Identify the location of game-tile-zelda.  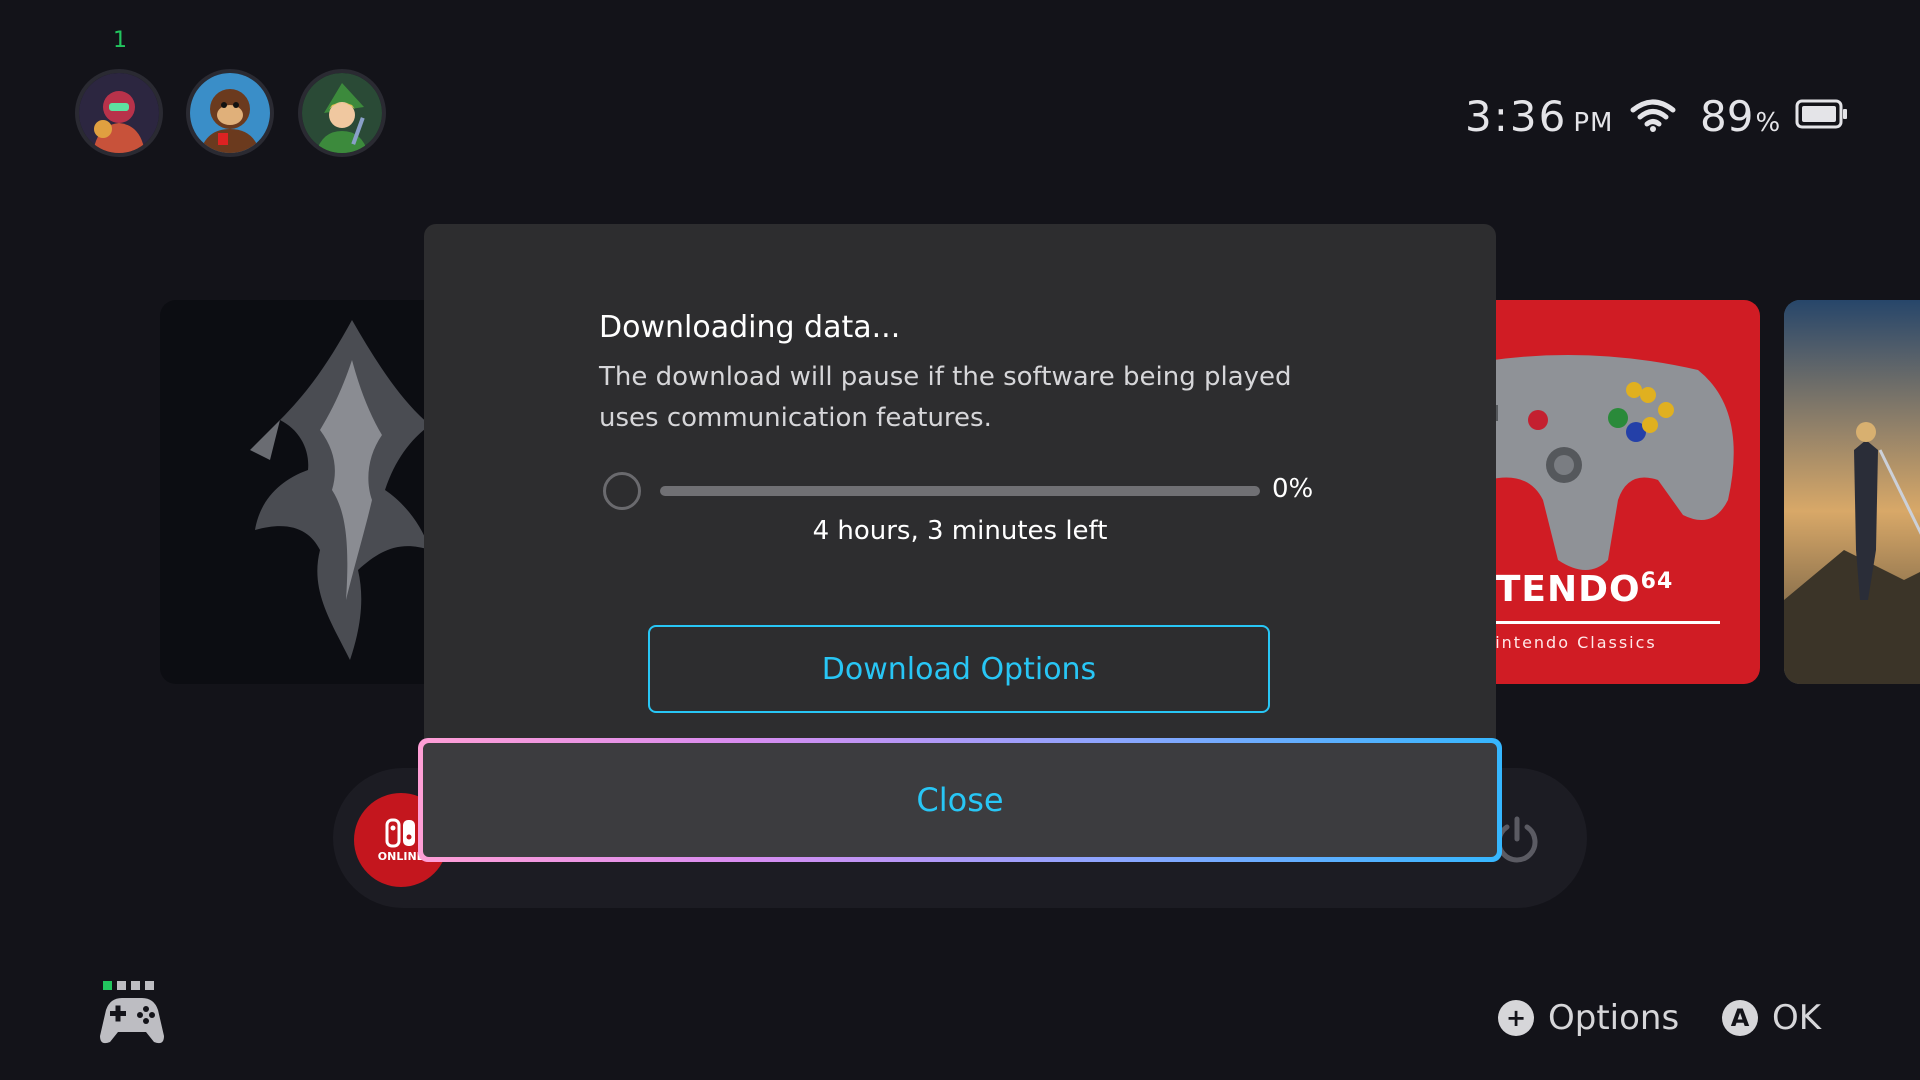
(1852, 492).